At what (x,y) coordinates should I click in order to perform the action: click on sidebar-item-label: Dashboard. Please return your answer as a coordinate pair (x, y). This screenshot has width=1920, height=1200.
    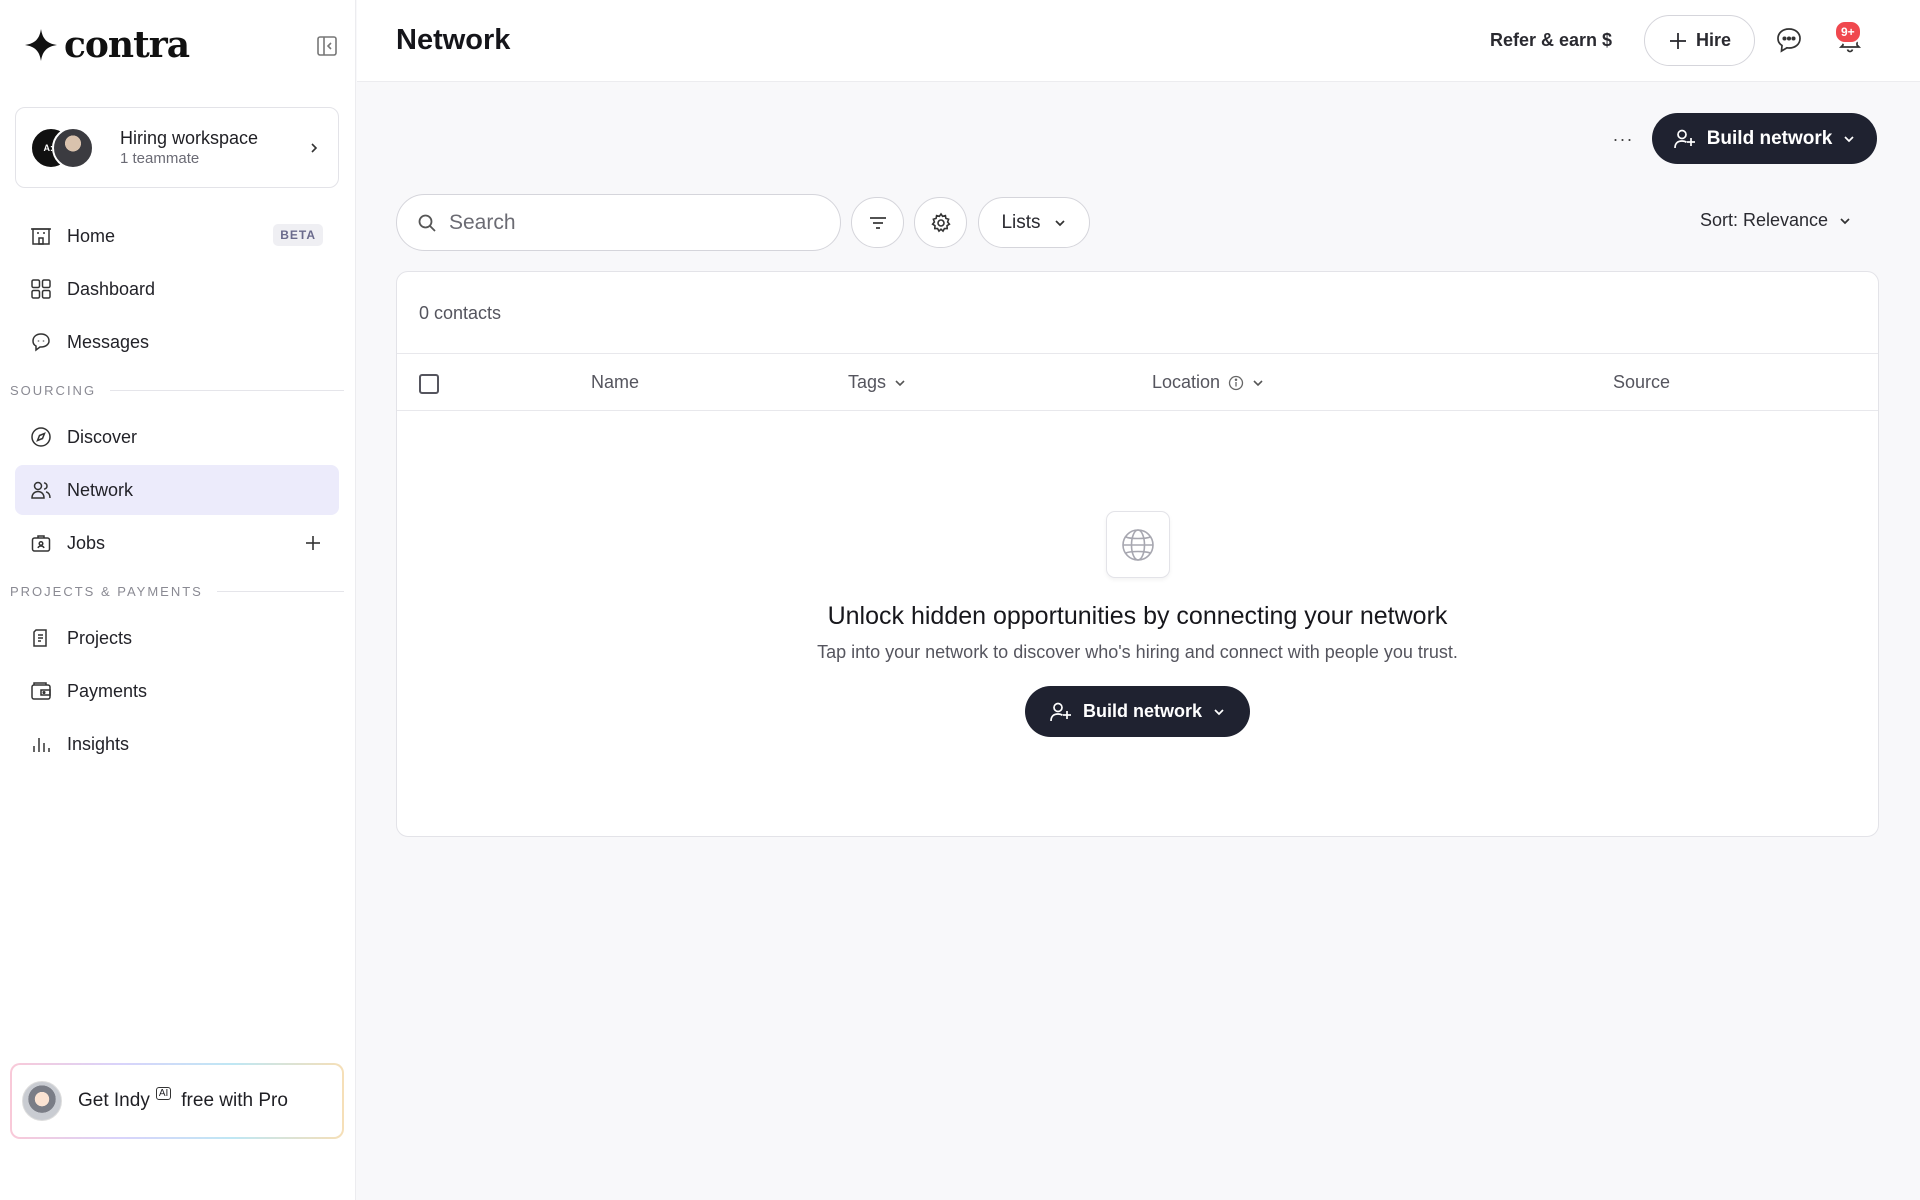
    Looking at the image, I should click on (111, 288).